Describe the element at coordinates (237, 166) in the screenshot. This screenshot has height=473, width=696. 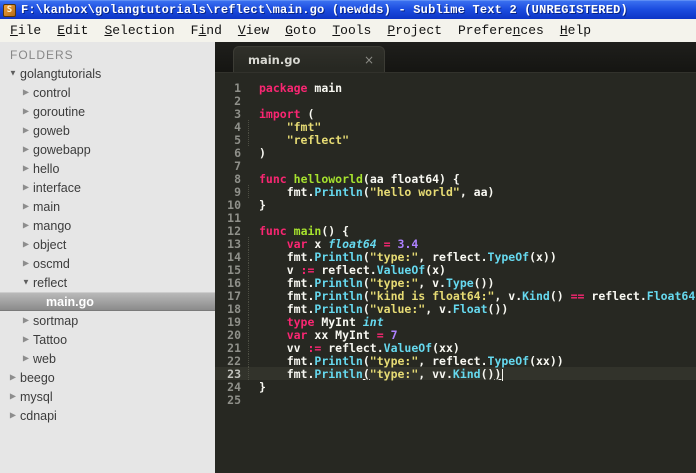
I see `line-number: 7` at that location.